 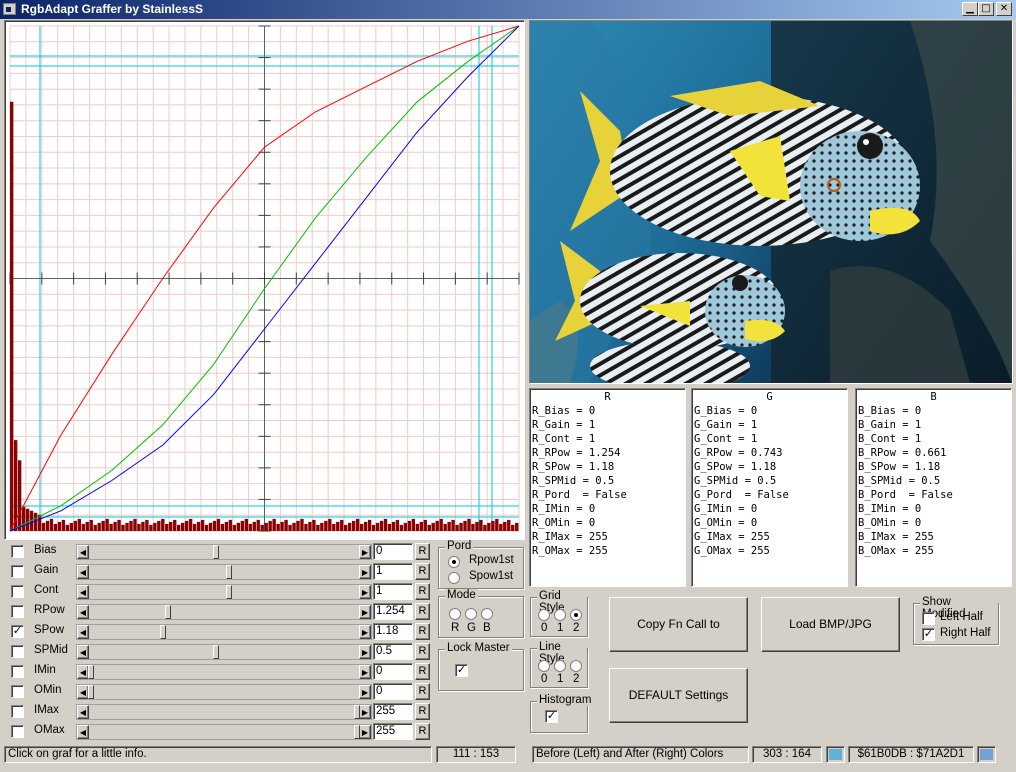 I want to click on spow-enable-checkbox: ✓, so click(x=17, y=631).